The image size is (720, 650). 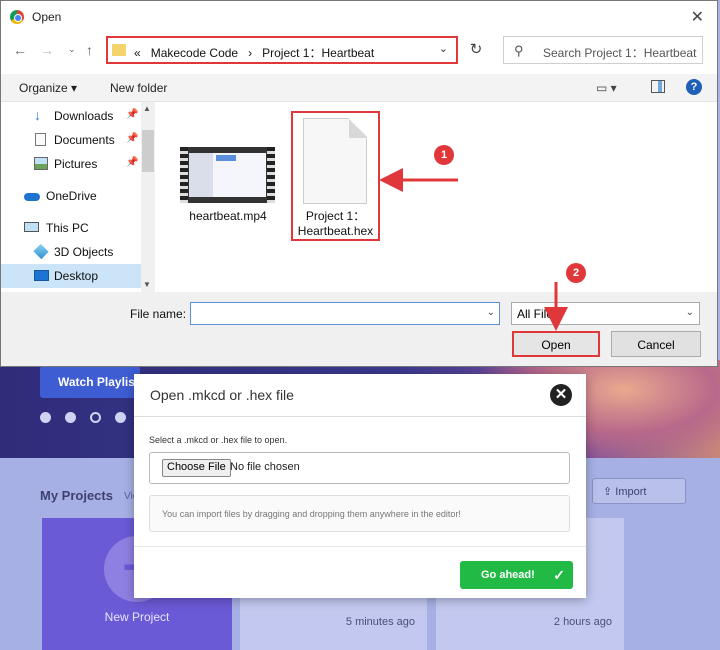 What do you see at coordinates (90, 382) in the screenshot?
I see `watch-playlist-button: Watch Playlist` at bounding box center [90, 382].